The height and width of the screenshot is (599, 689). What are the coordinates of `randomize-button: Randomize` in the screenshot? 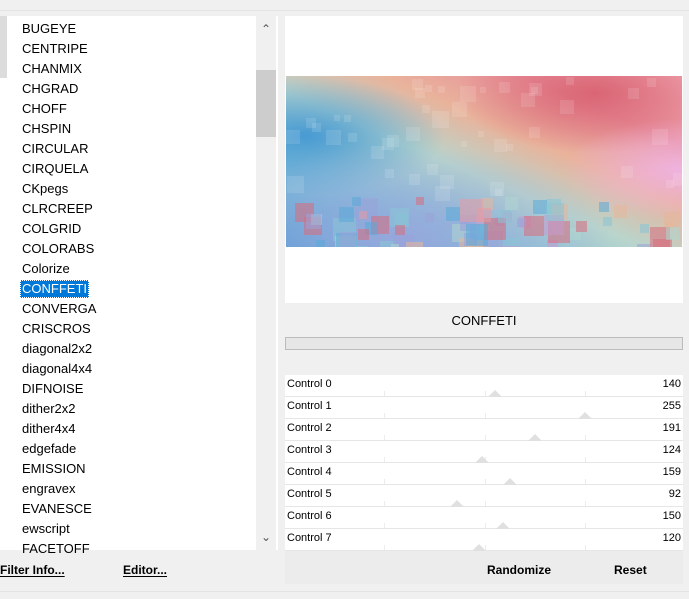 It's located at (519, 570).